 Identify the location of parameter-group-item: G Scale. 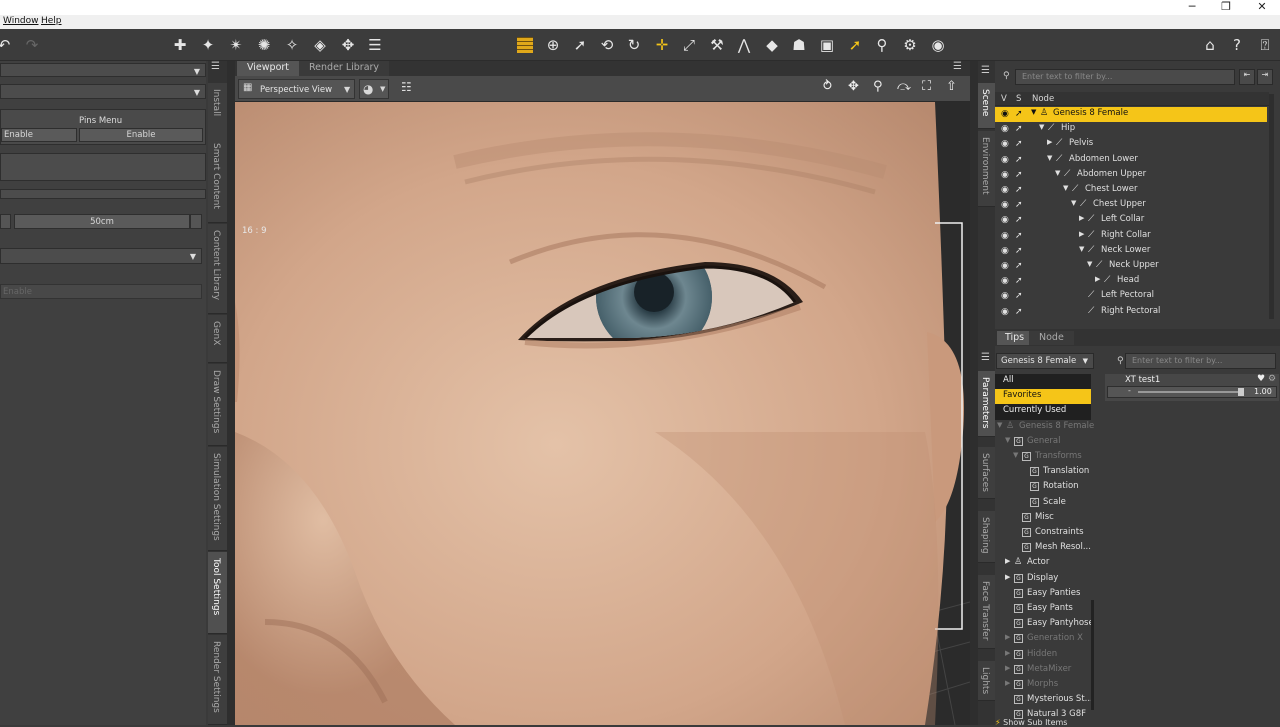
(1043, 503).